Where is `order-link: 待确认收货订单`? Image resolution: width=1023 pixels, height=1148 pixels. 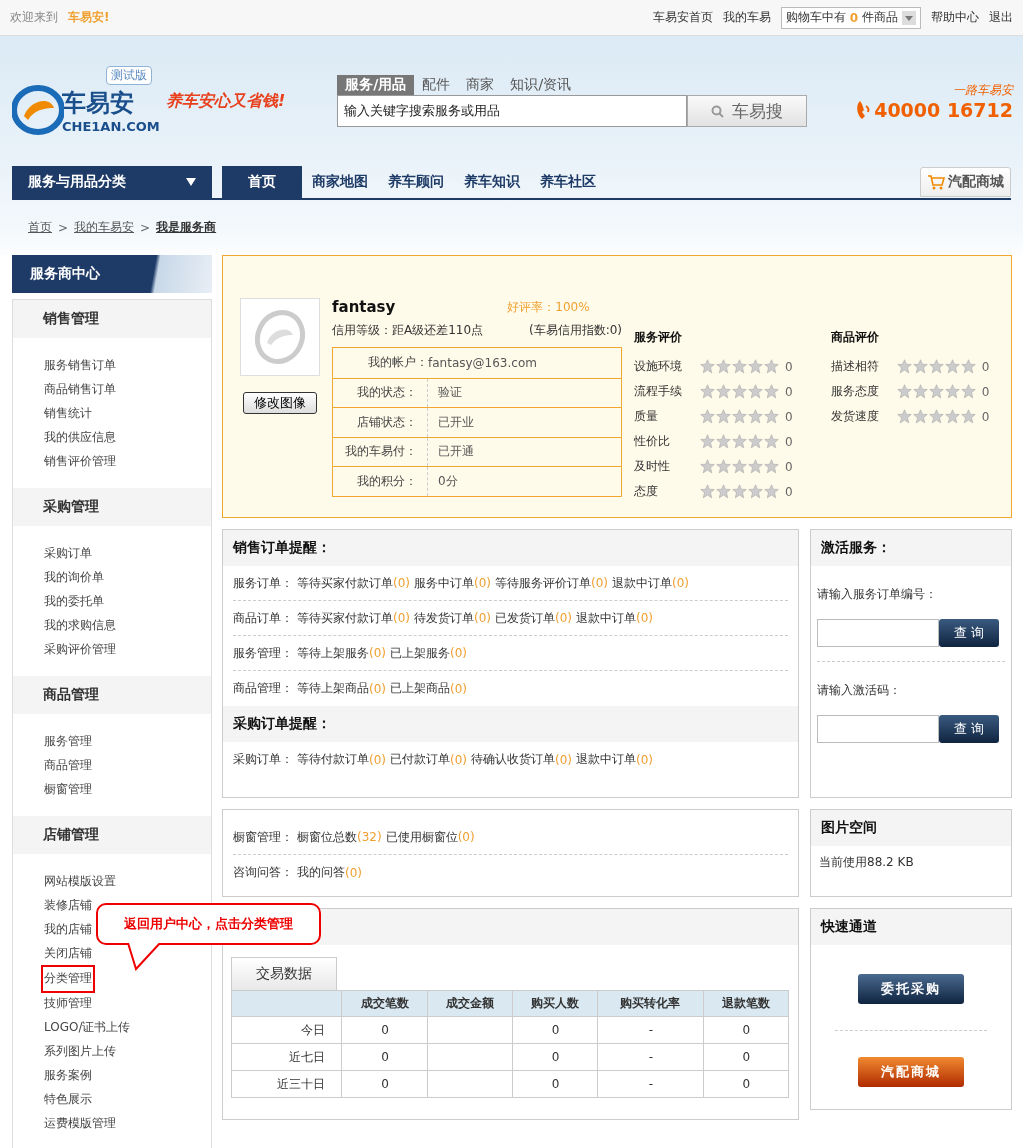 order-link: 待确认收货订单 is located at coordinates (513, 759).